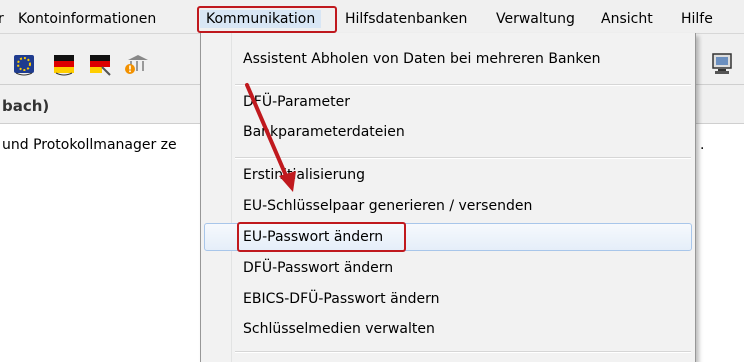  What do you see at coordinates (339, 329) in the screenshot?
I see `menu-item-schluesselmedien: Schlüsselmedien verwalten` at bounding box center [339, 329].